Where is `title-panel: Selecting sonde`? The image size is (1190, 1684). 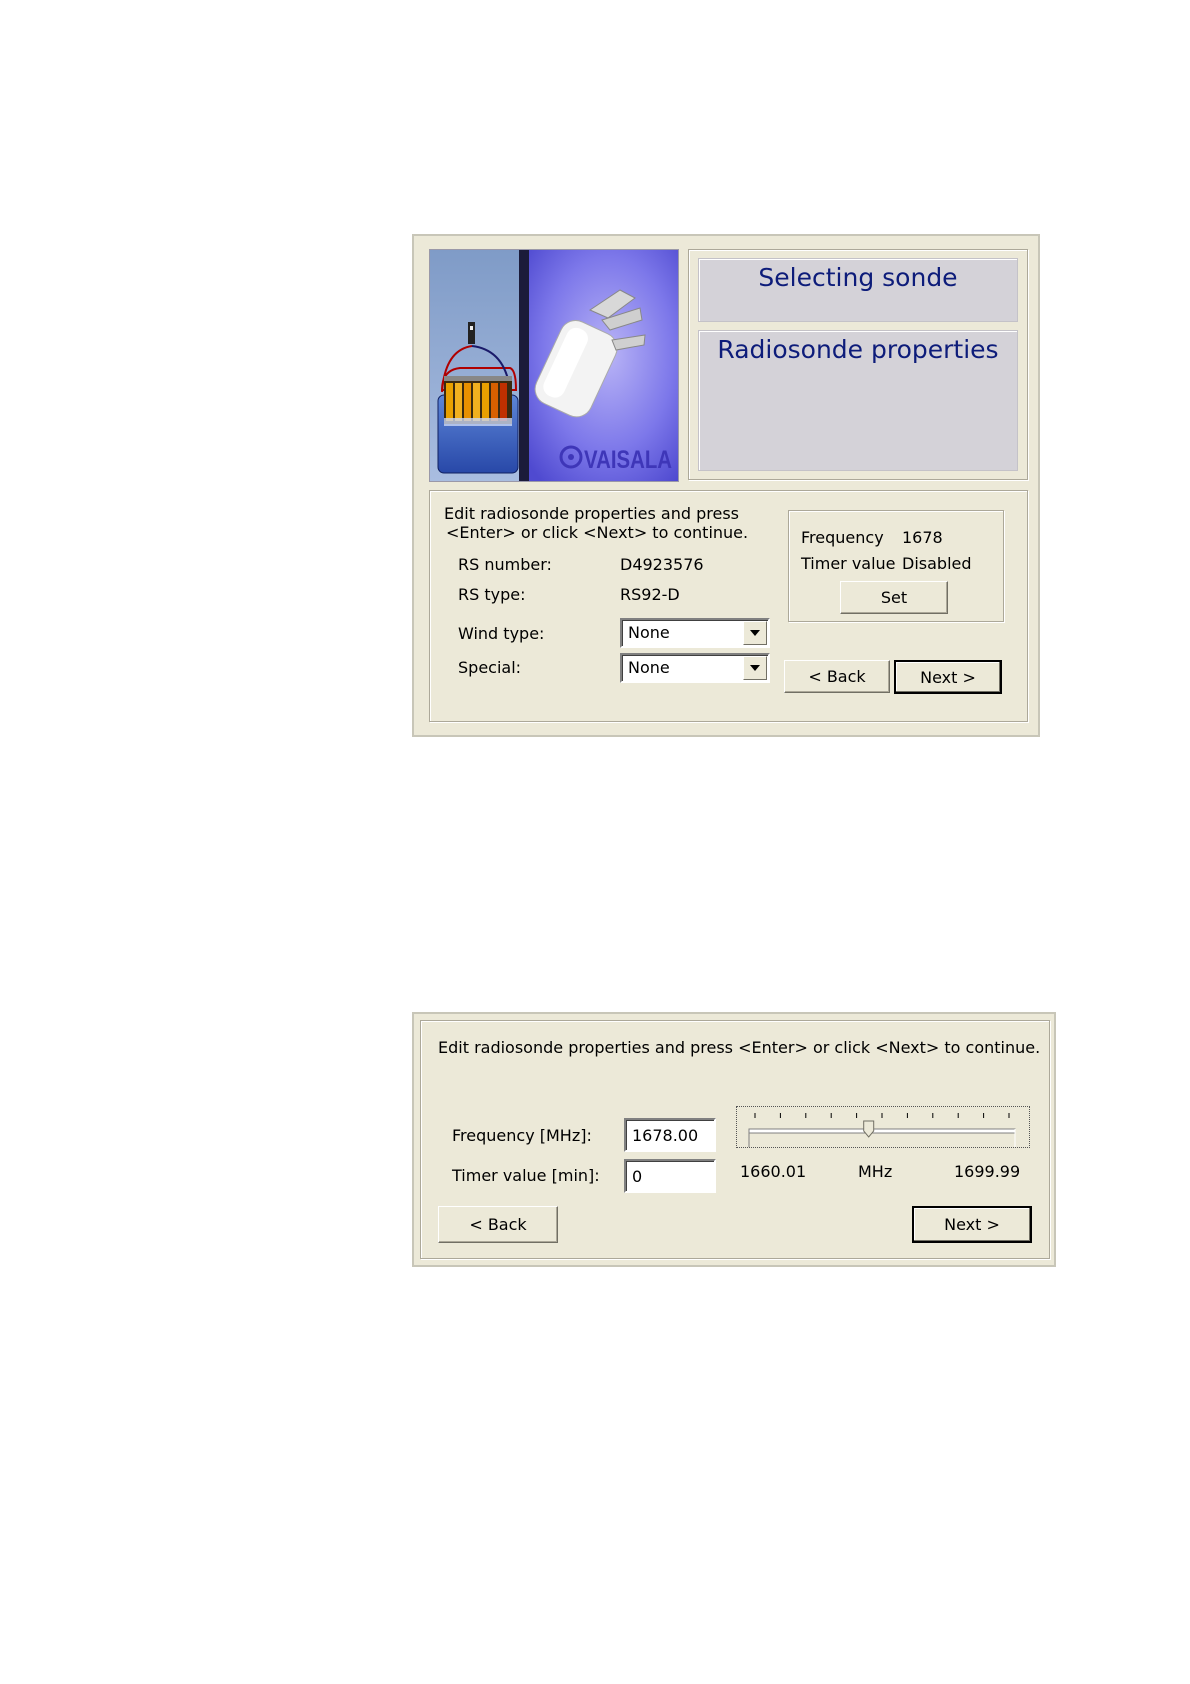 title-panel: Selecting sonde is located at coordinates (858, 290).